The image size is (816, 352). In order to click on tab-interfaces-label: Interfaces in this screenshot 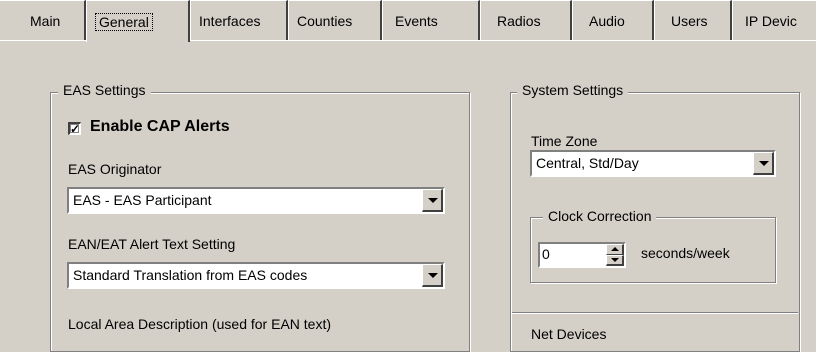, I will do `click(230, 20)`.